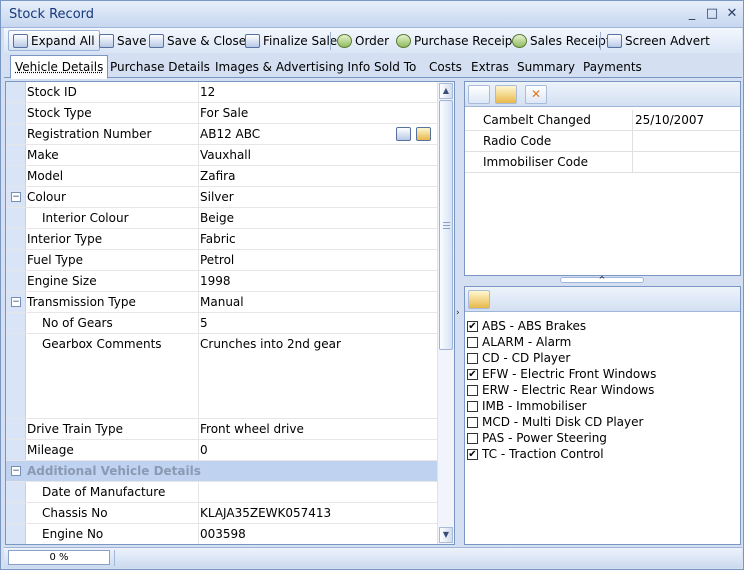 Image resolution: width=744 pixels, height=570 pixels. What do you see at coordinates (614, 40) in the screenshot?
I see `printer-icon` at bounding box center [614, 40].